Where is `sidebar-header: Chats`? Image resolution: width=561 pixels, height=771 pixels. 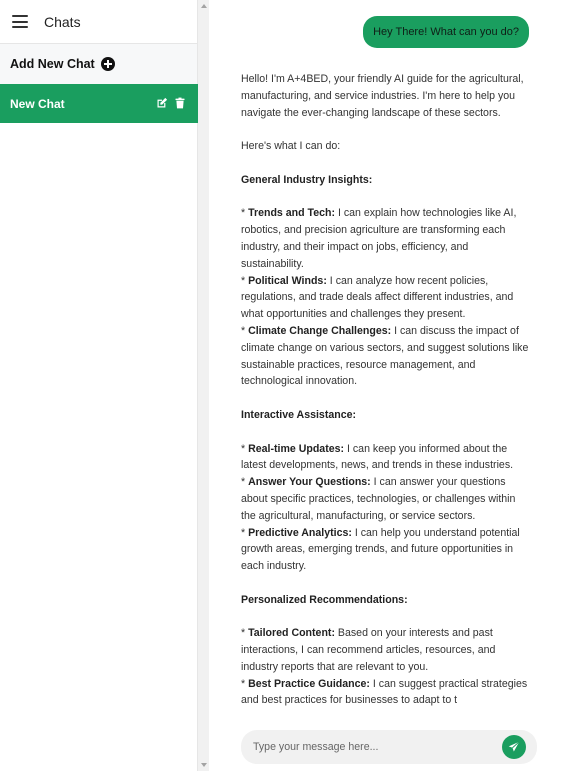
sidebar-header: Chats is located at coordinates (98, 22).